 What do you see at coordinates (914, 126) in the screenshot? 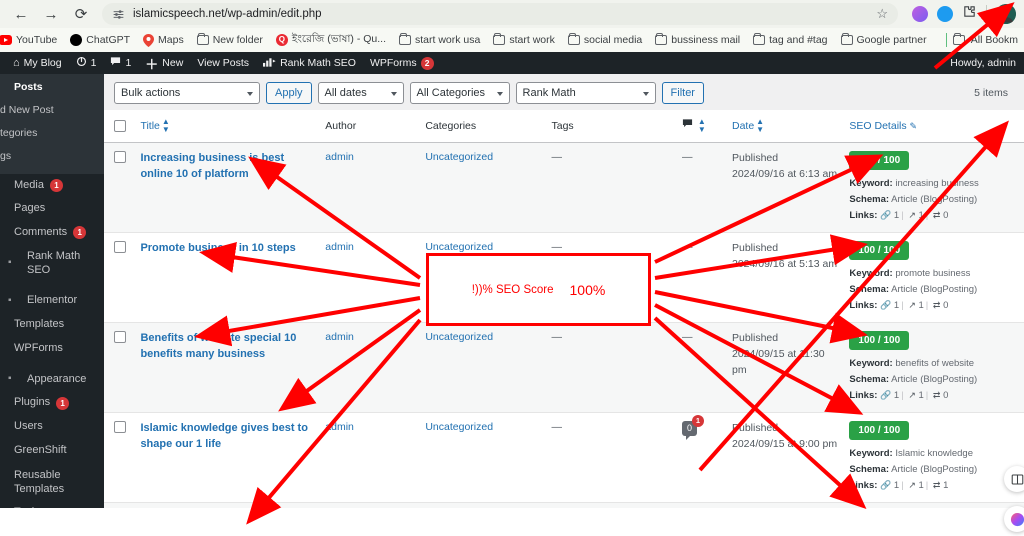
I see `pencil-icon: ✎` at bounding box center [914, 126].